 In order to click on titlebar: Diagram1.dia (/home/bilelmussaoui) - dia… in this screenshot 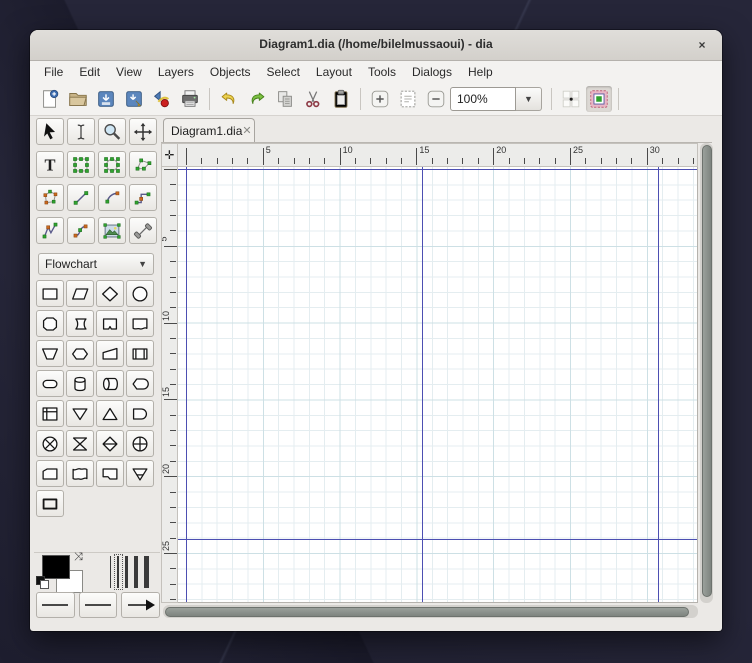, I will do `click(376, 45)`.